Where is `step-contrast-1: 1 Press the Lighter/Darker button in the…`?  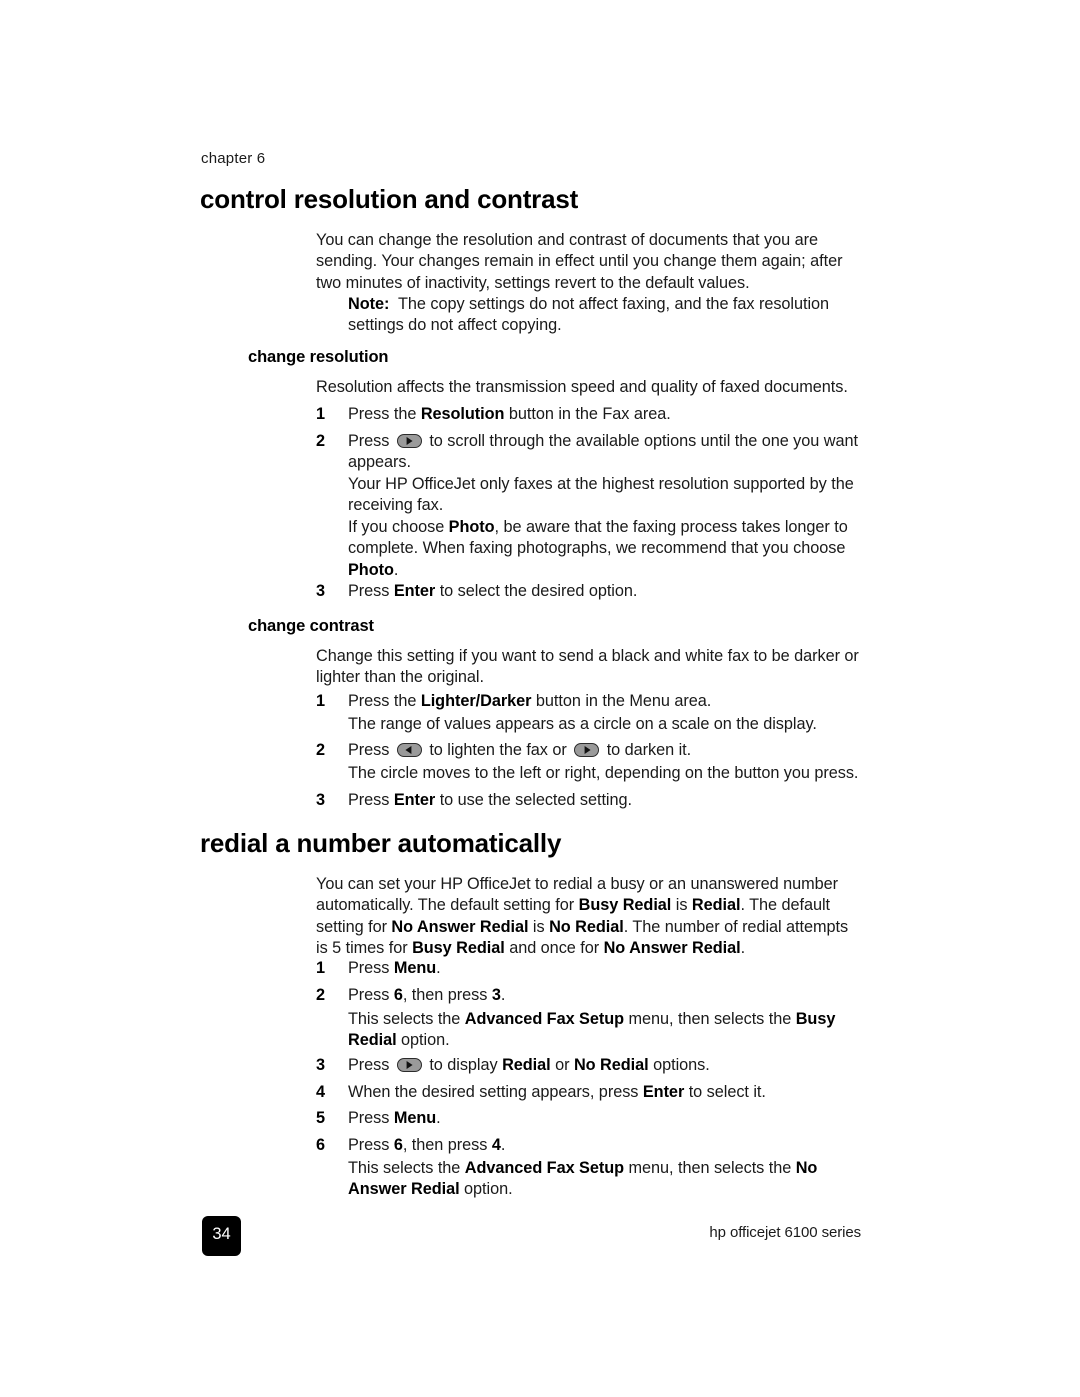 step-contrast-1: 1 Press the Lighter/Darker button in the… is located at coordinates (590, 701).